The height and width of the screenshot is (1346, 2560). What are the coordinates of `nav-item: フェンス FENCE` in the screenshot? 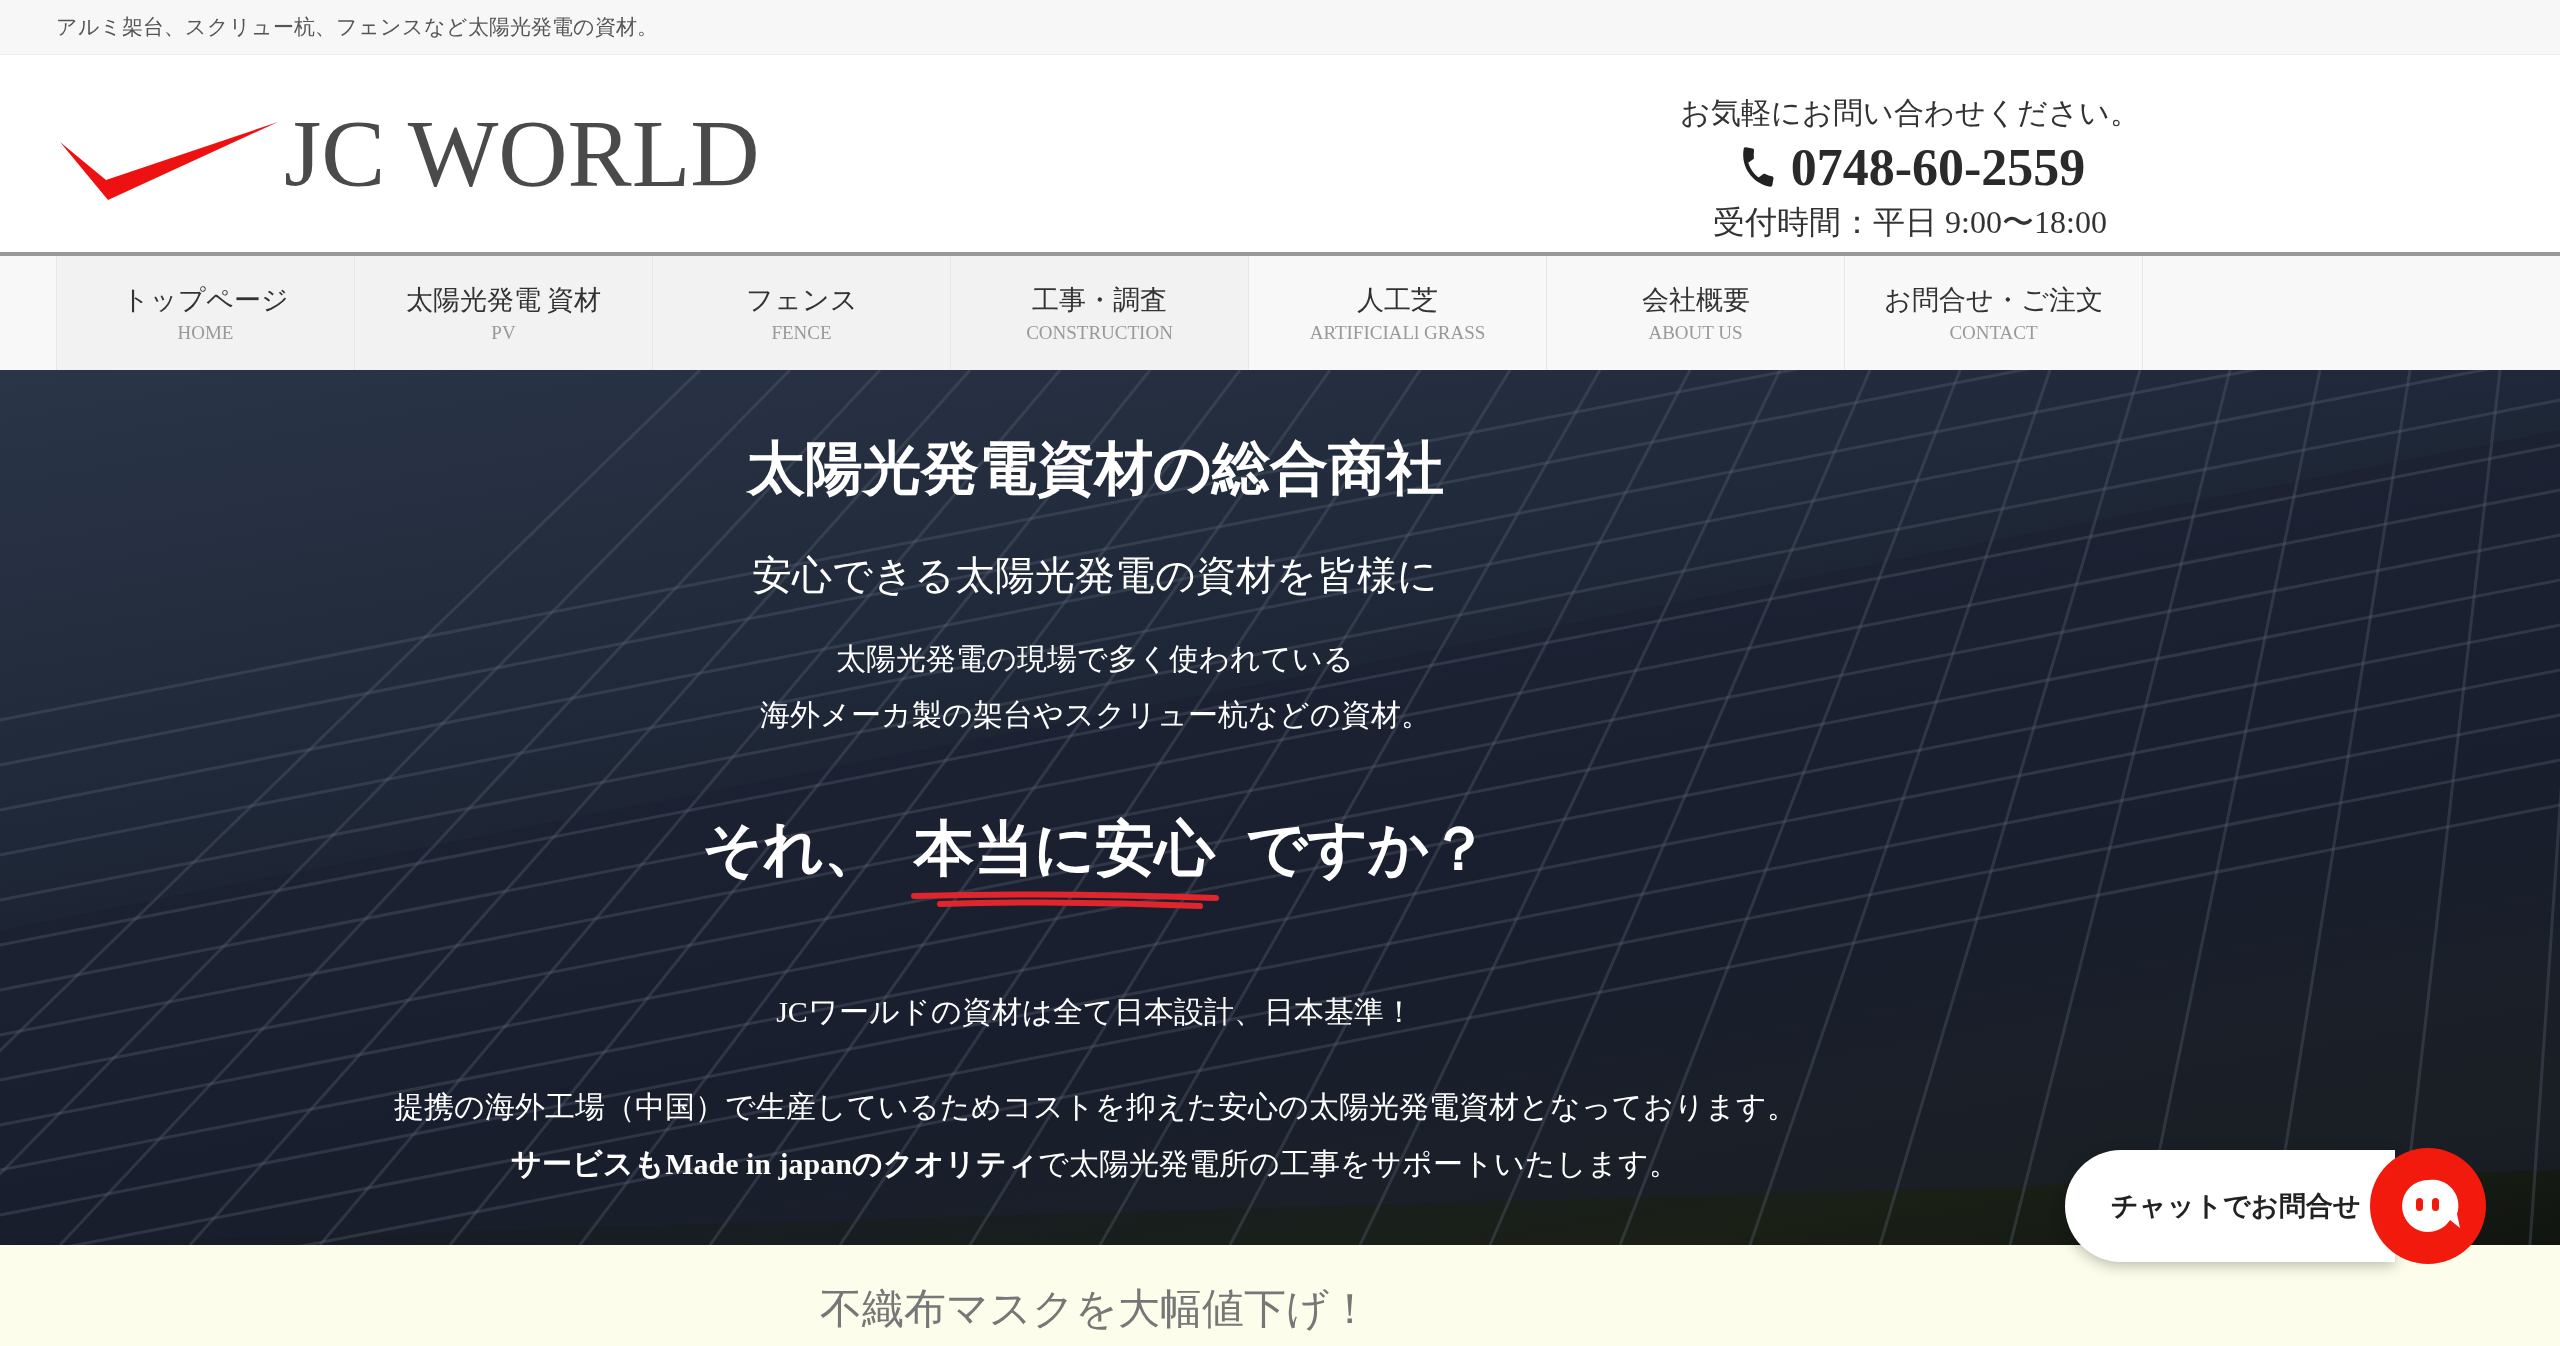 It's located at (801, 313).